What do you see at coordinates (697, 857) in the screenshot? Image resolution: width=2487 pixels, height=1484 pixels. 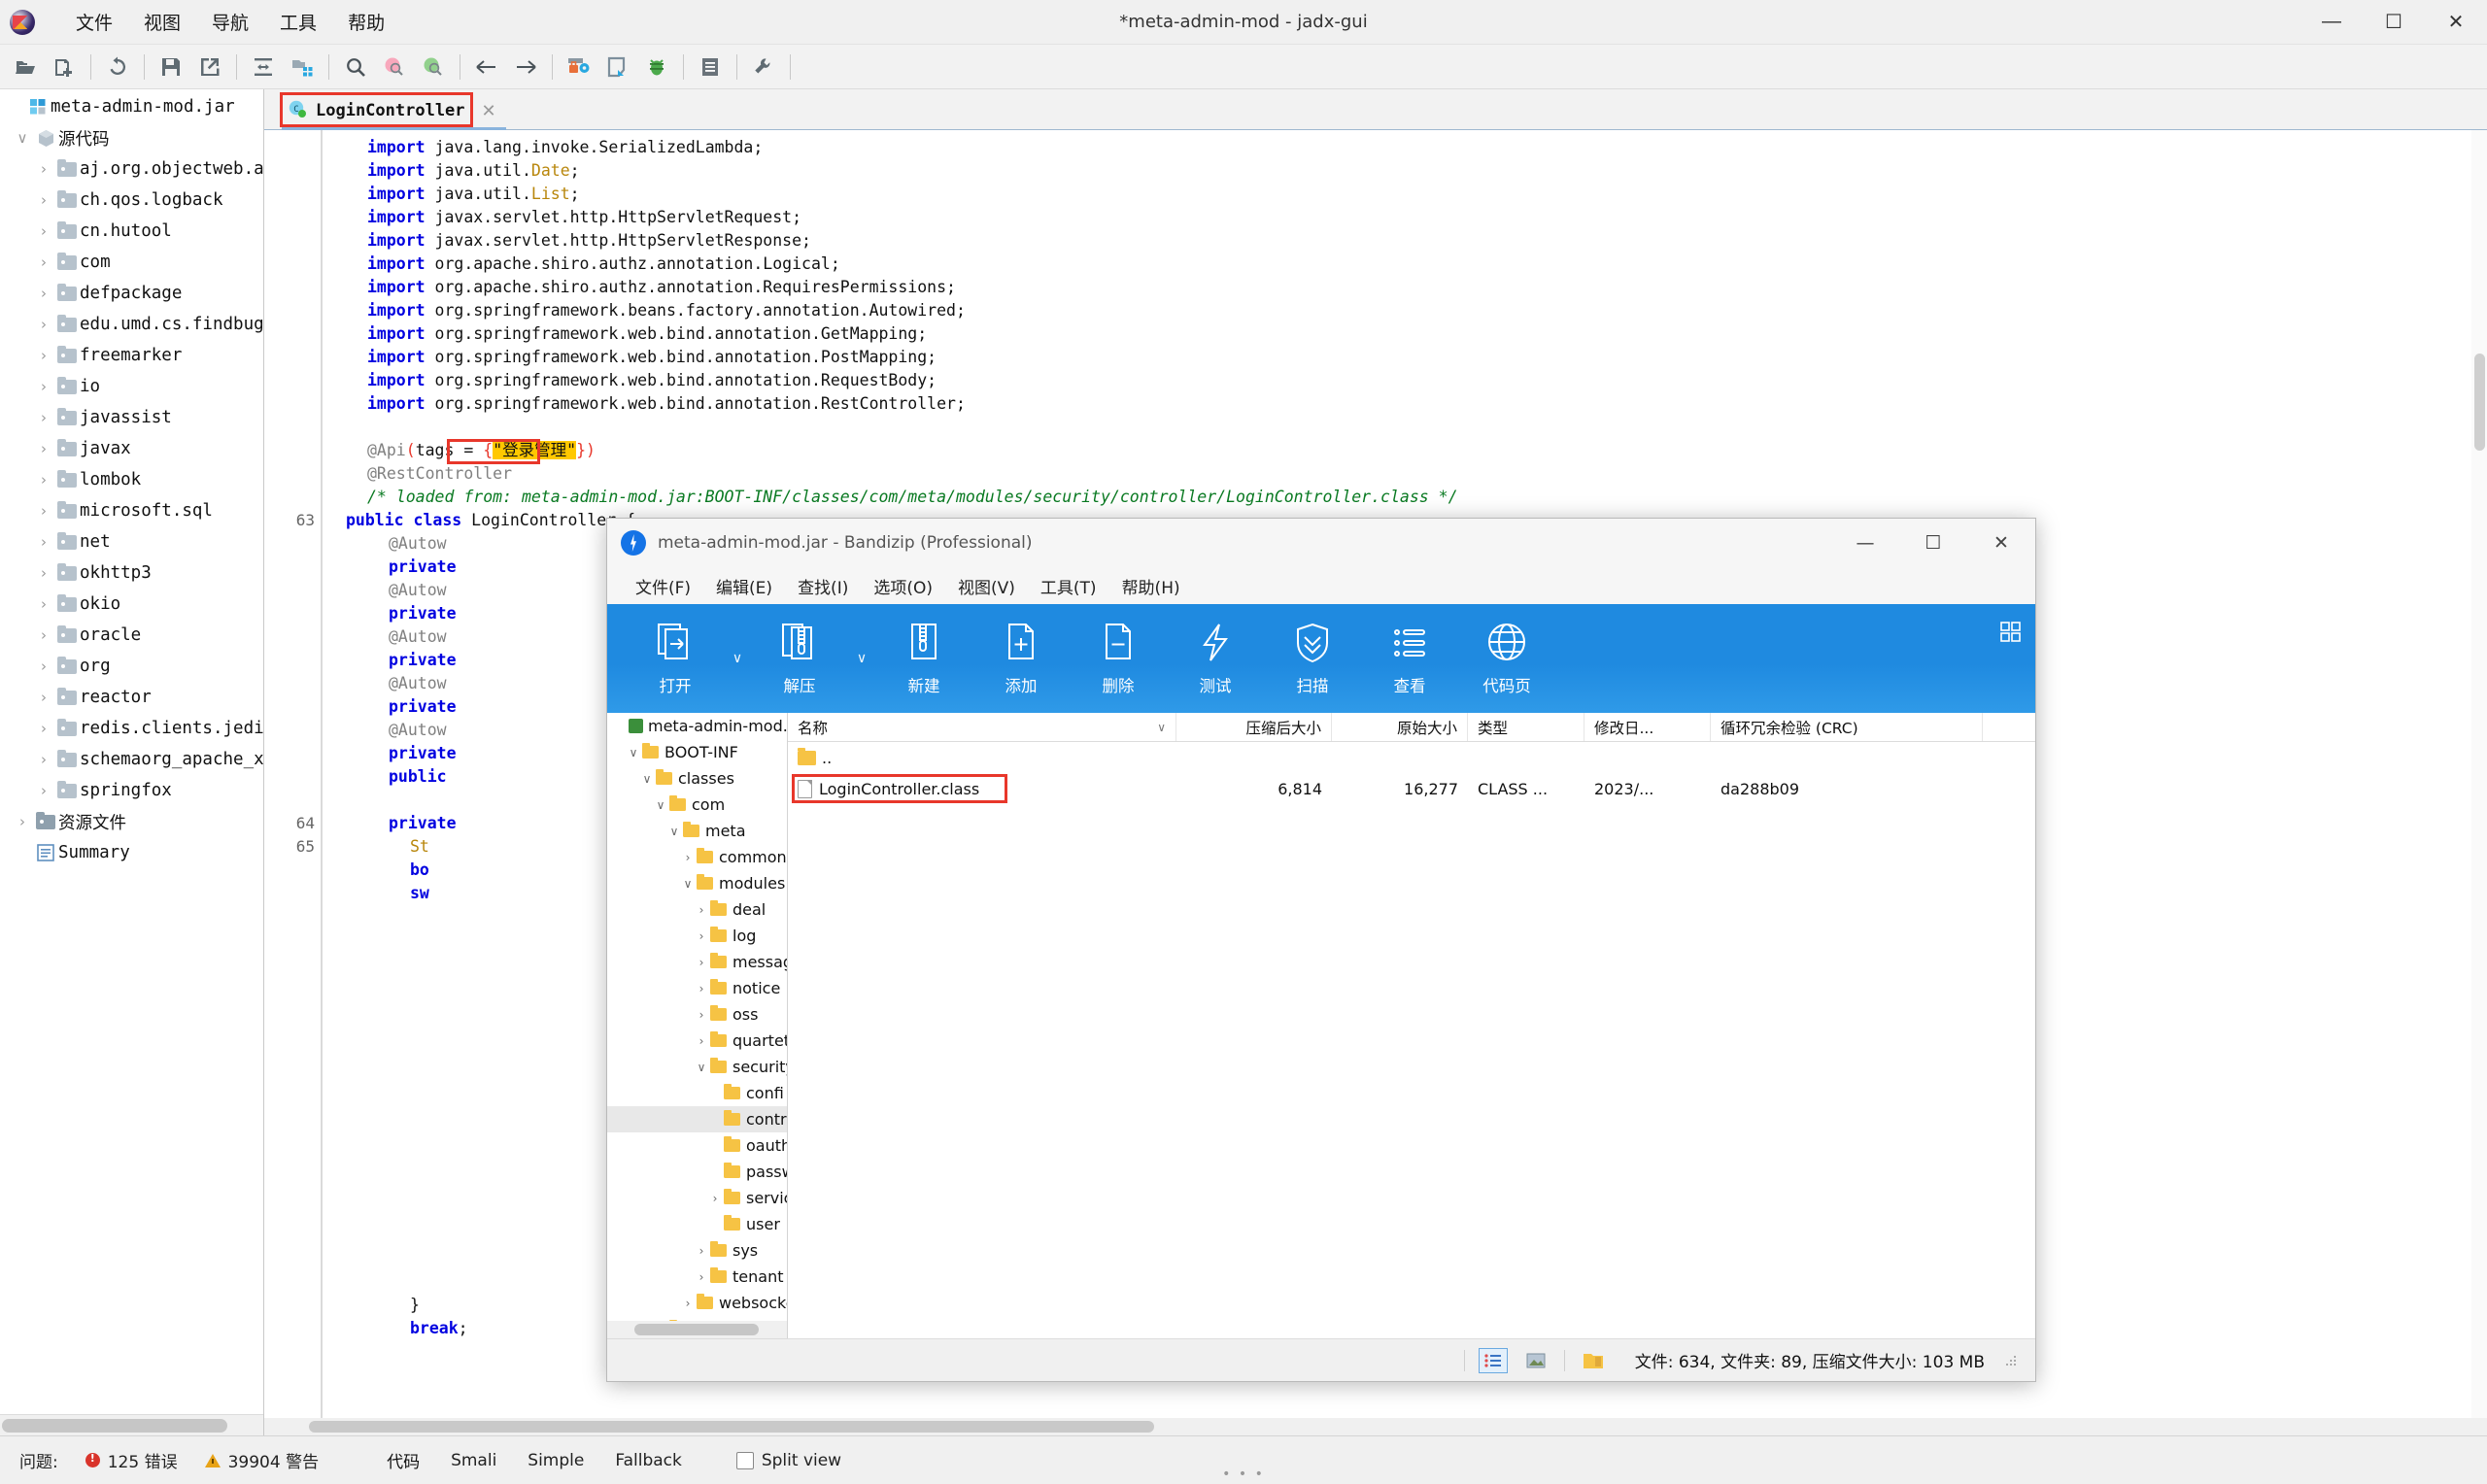 I see `archive-tree-item-5: › common` at bounding box center [697, 857].